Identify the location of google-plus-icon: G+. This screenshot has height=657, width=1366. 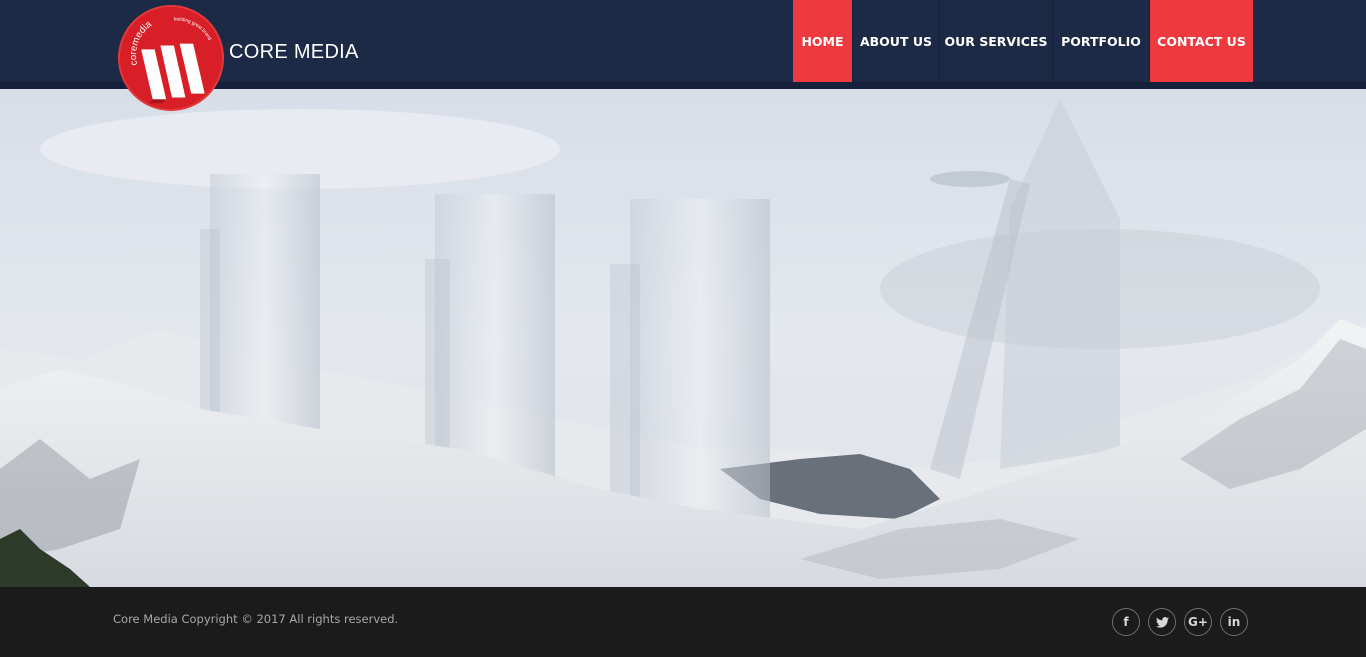
(1198, 622).